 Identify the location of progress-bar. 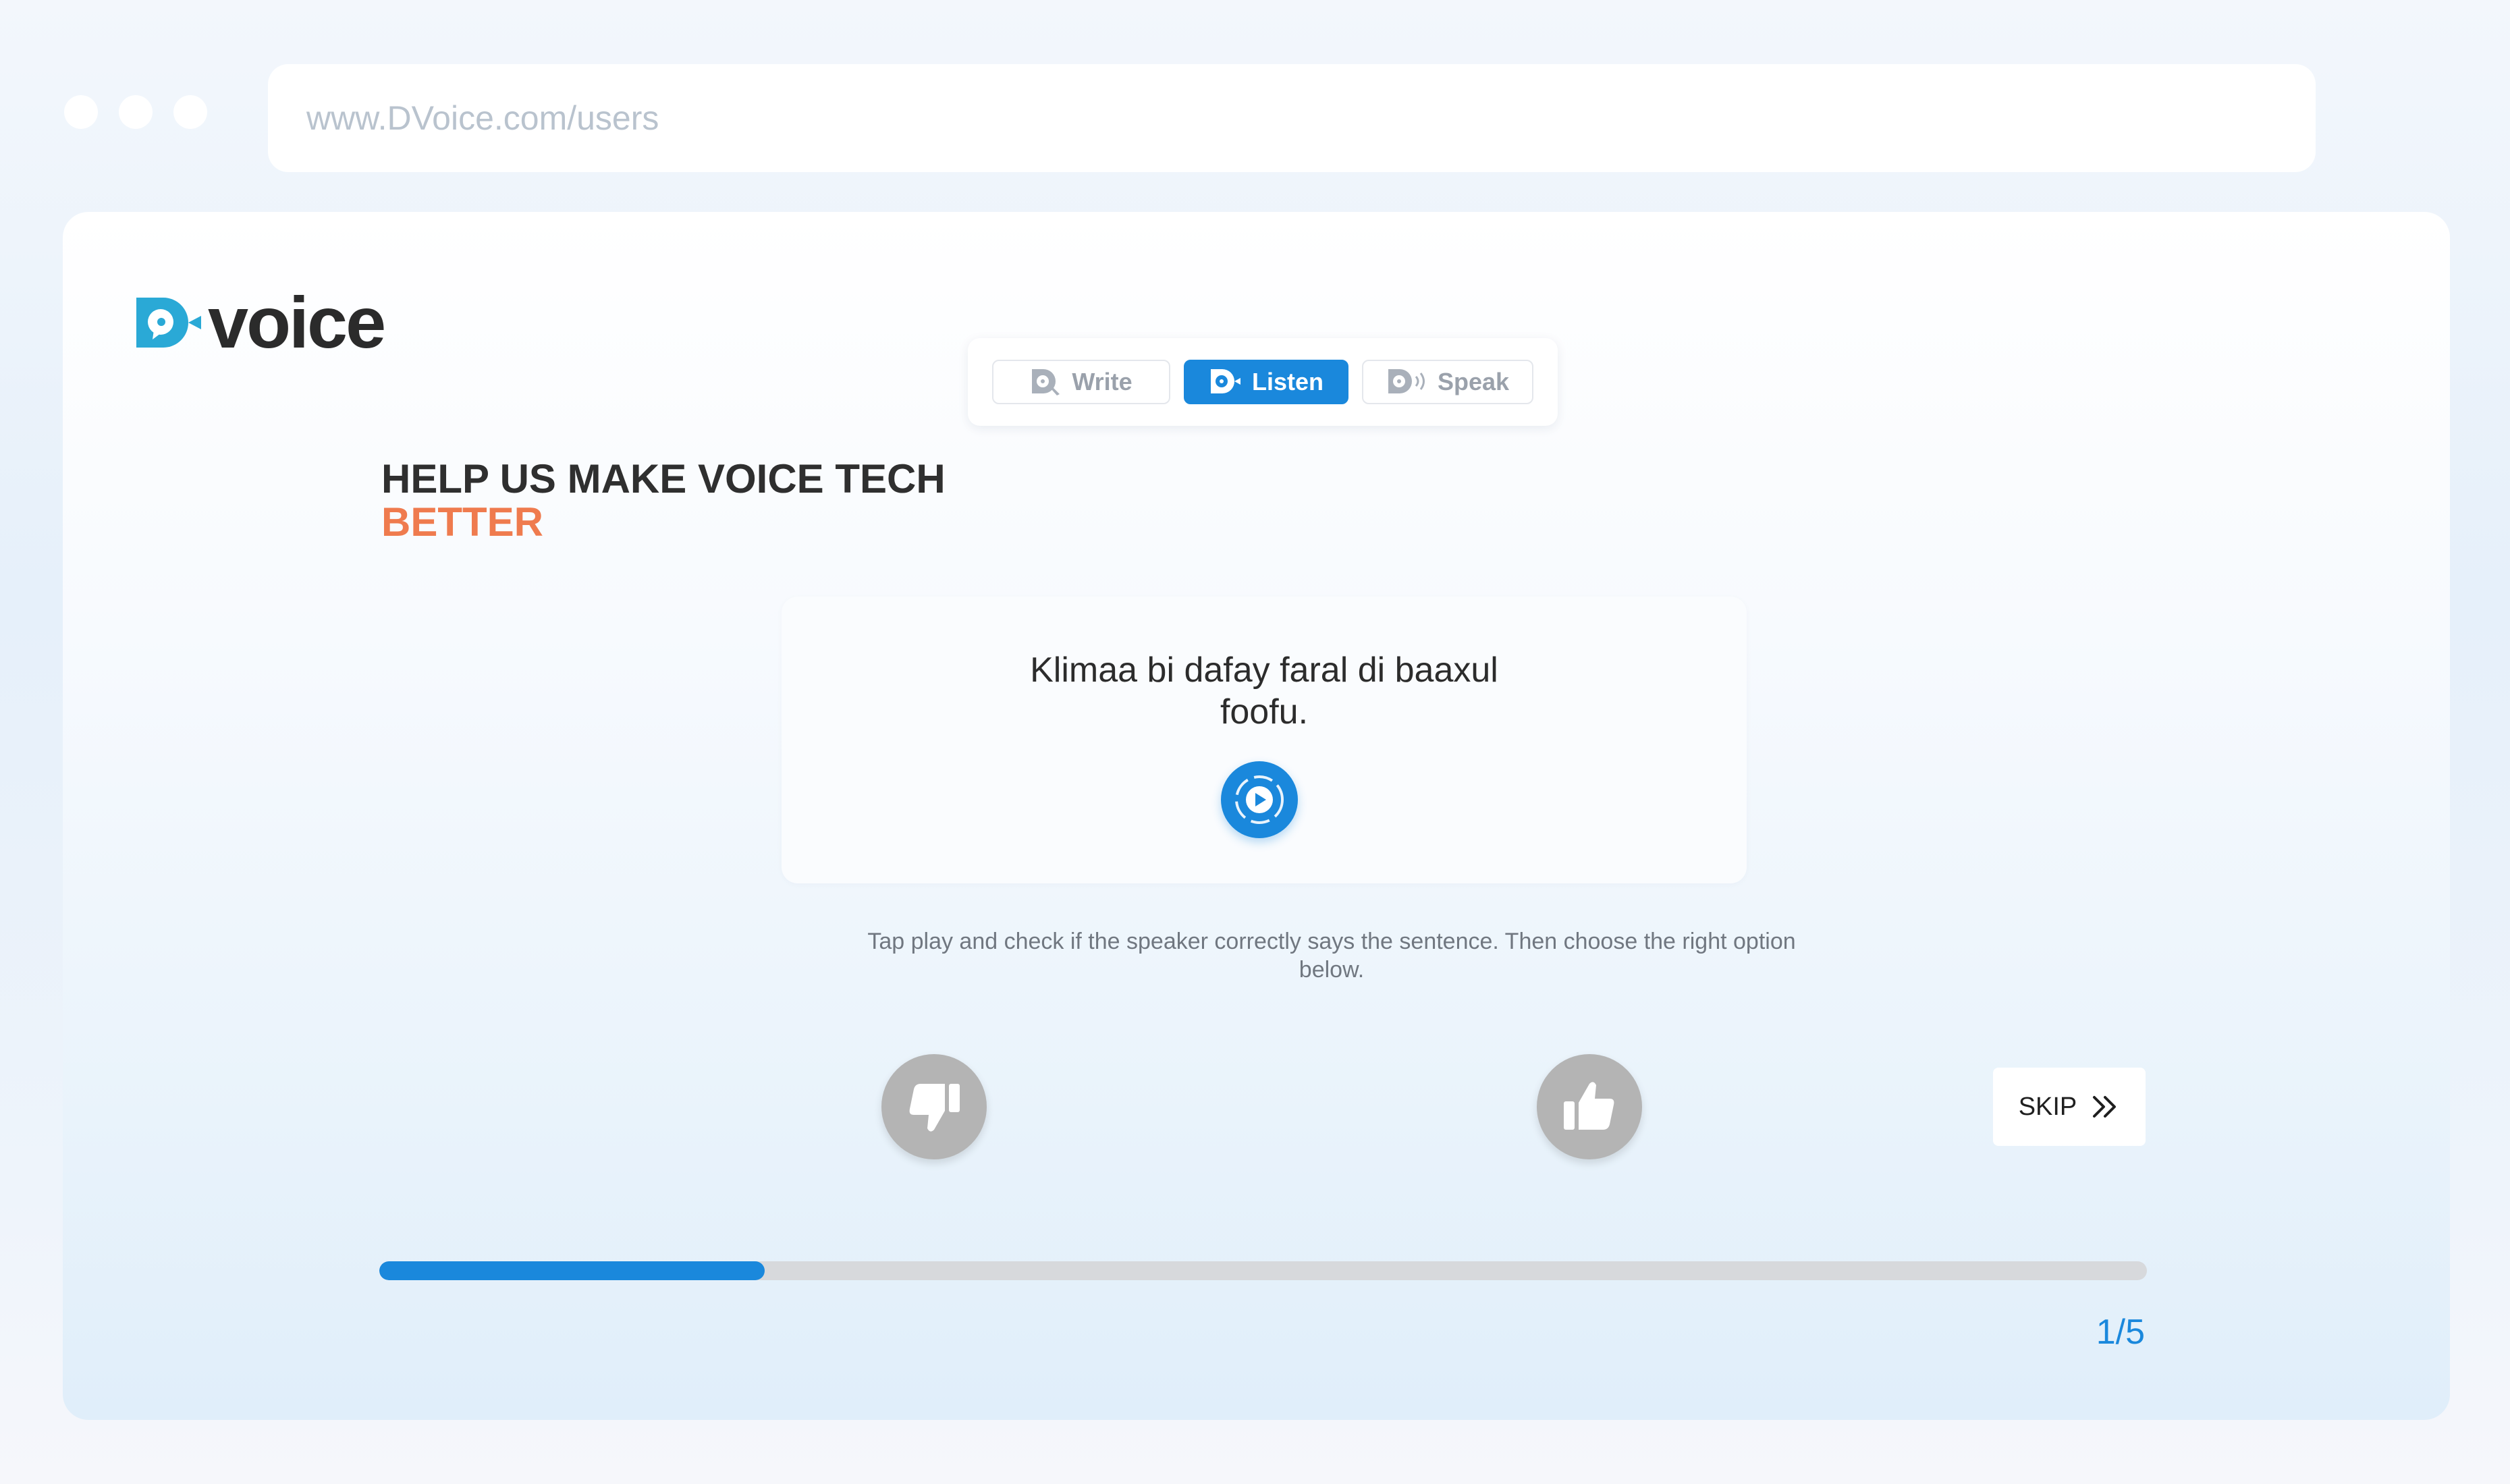
(1263, 1270).